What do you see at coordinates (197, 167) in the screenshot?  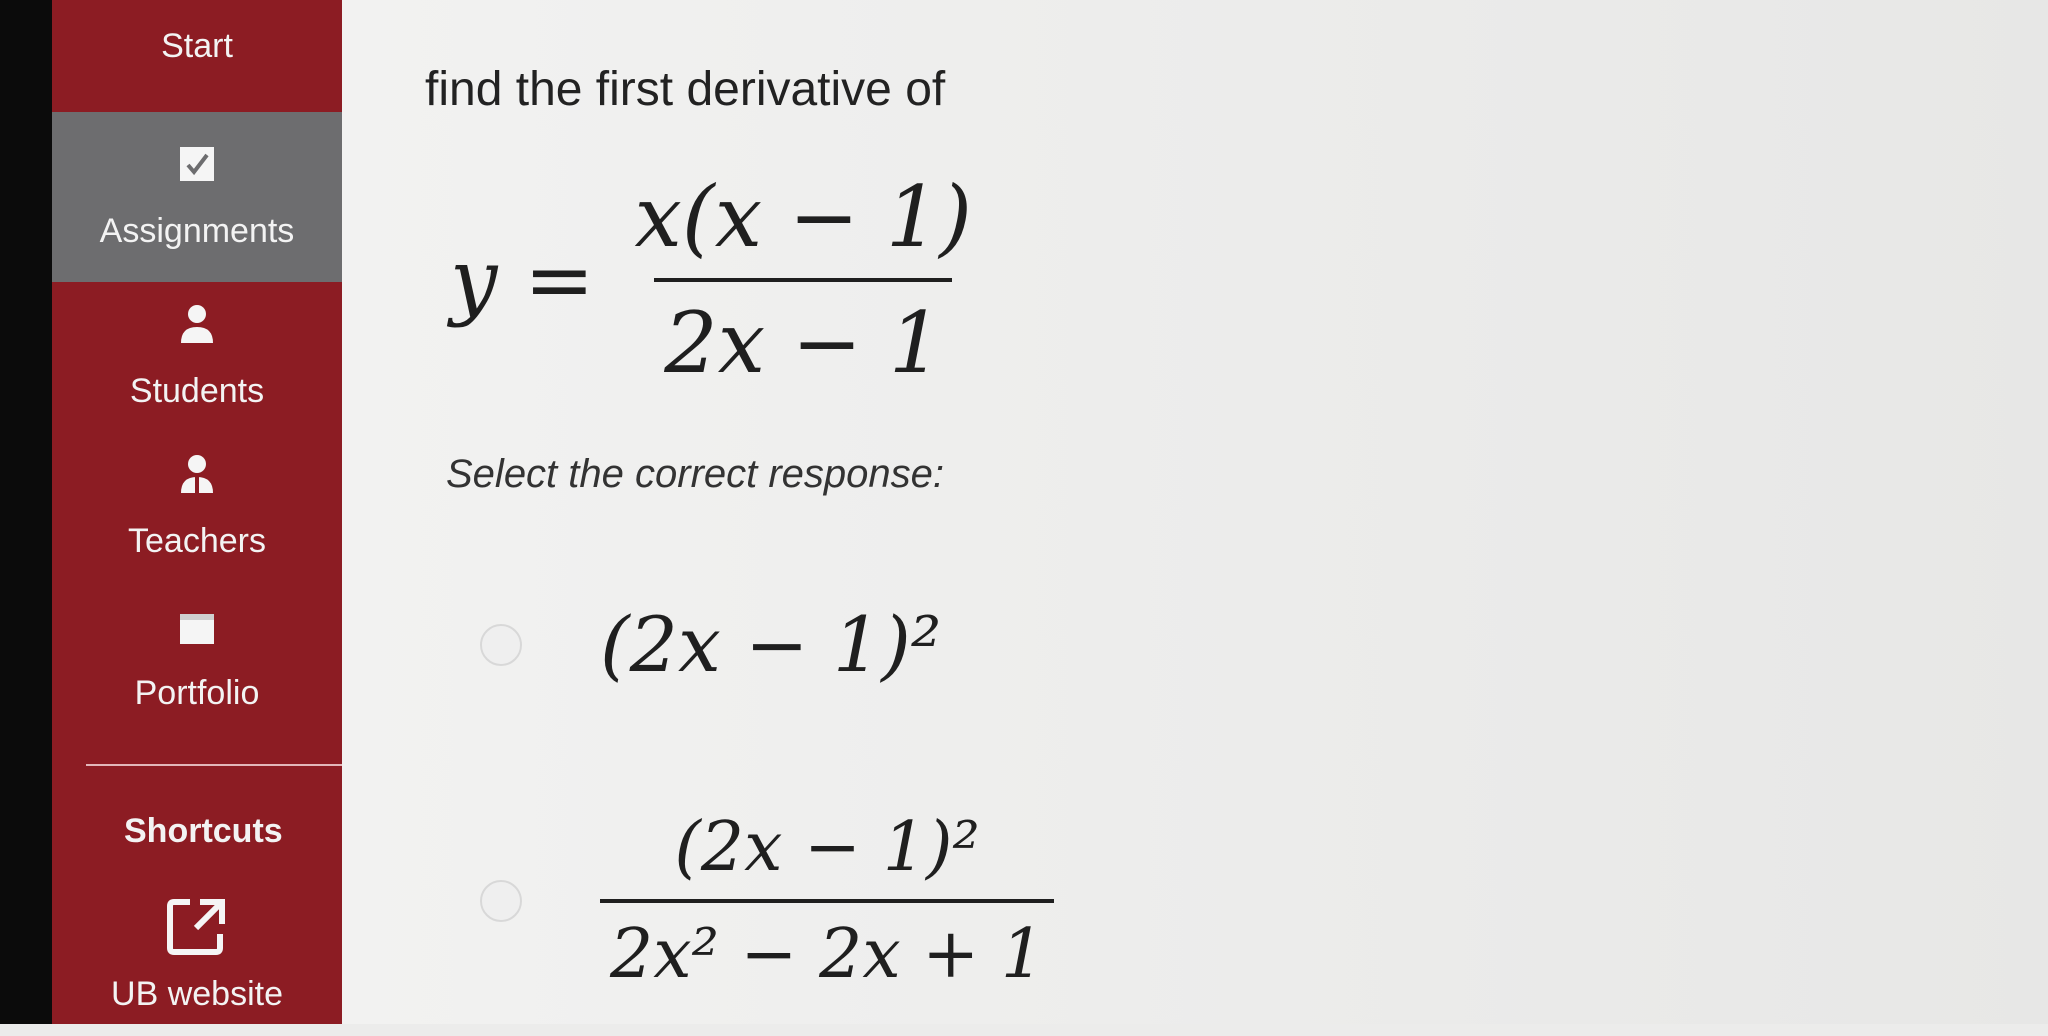 I see `checkbox-icon` at bounding box center [197, 167].